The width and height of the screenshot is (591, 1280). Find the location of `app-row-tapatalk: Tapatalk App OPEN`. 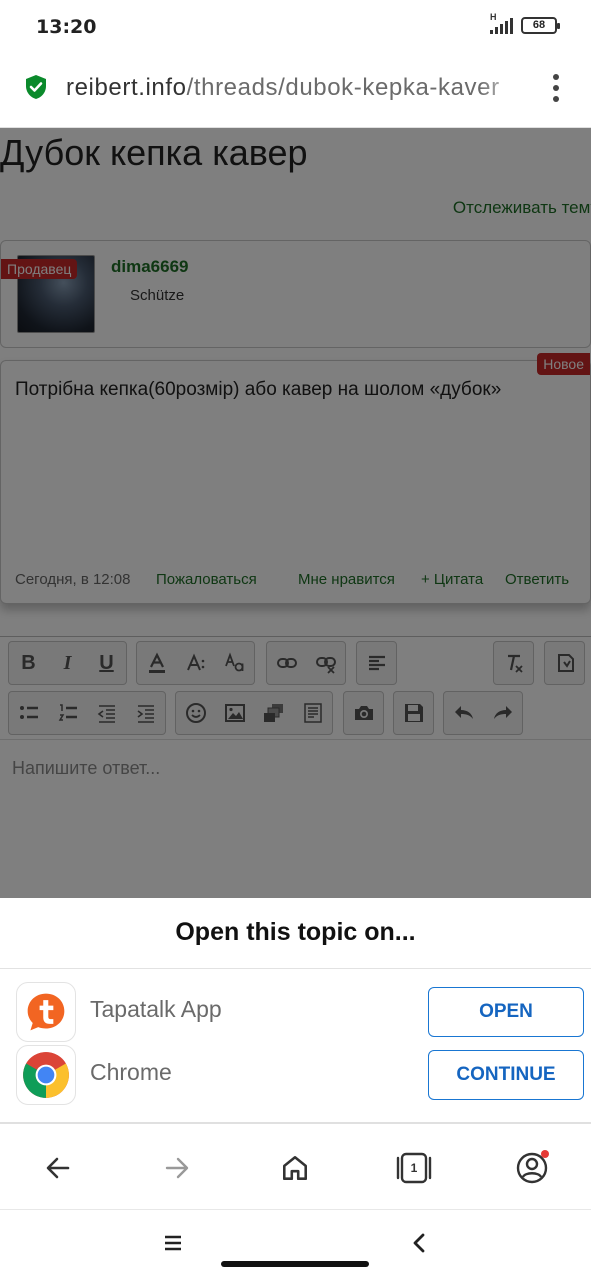

app-row-tapatalk: Tapatalk App OPEN is located at coordinates (295, 1012).